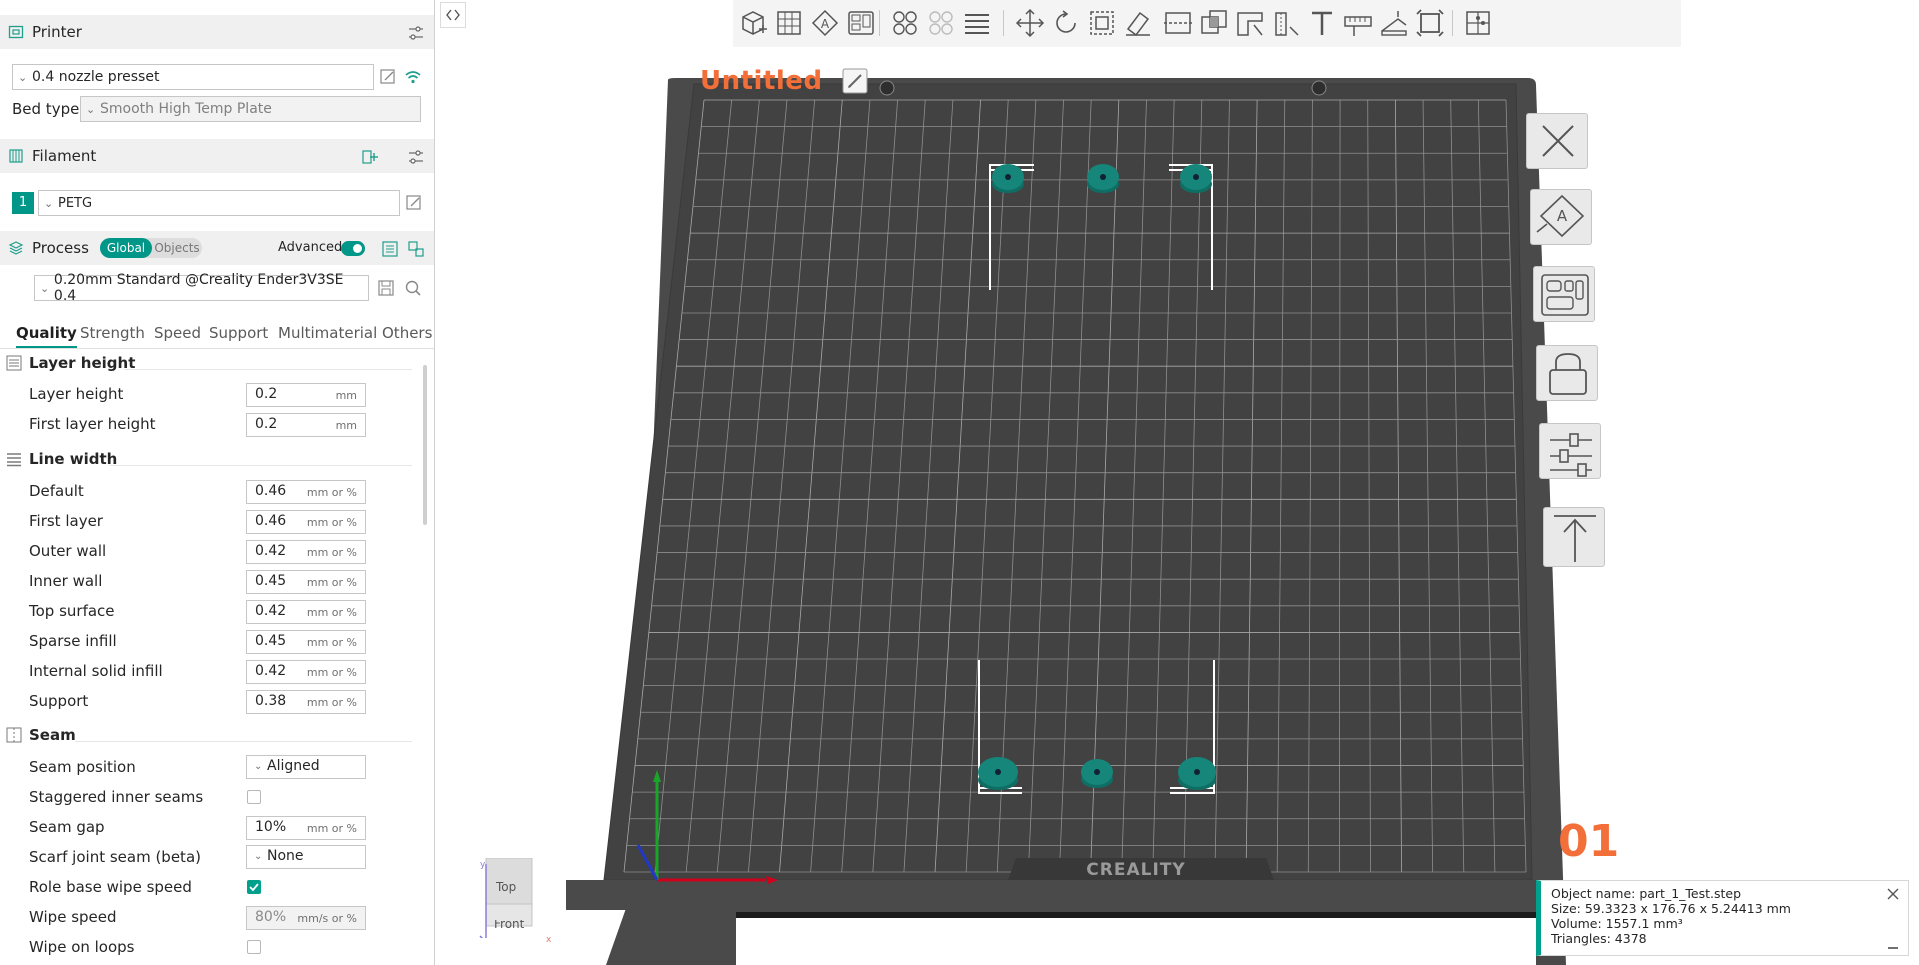 The height and width of the screenshot is (965, 1919). I want to click on group-line-width: Line width, so click(61, 459).